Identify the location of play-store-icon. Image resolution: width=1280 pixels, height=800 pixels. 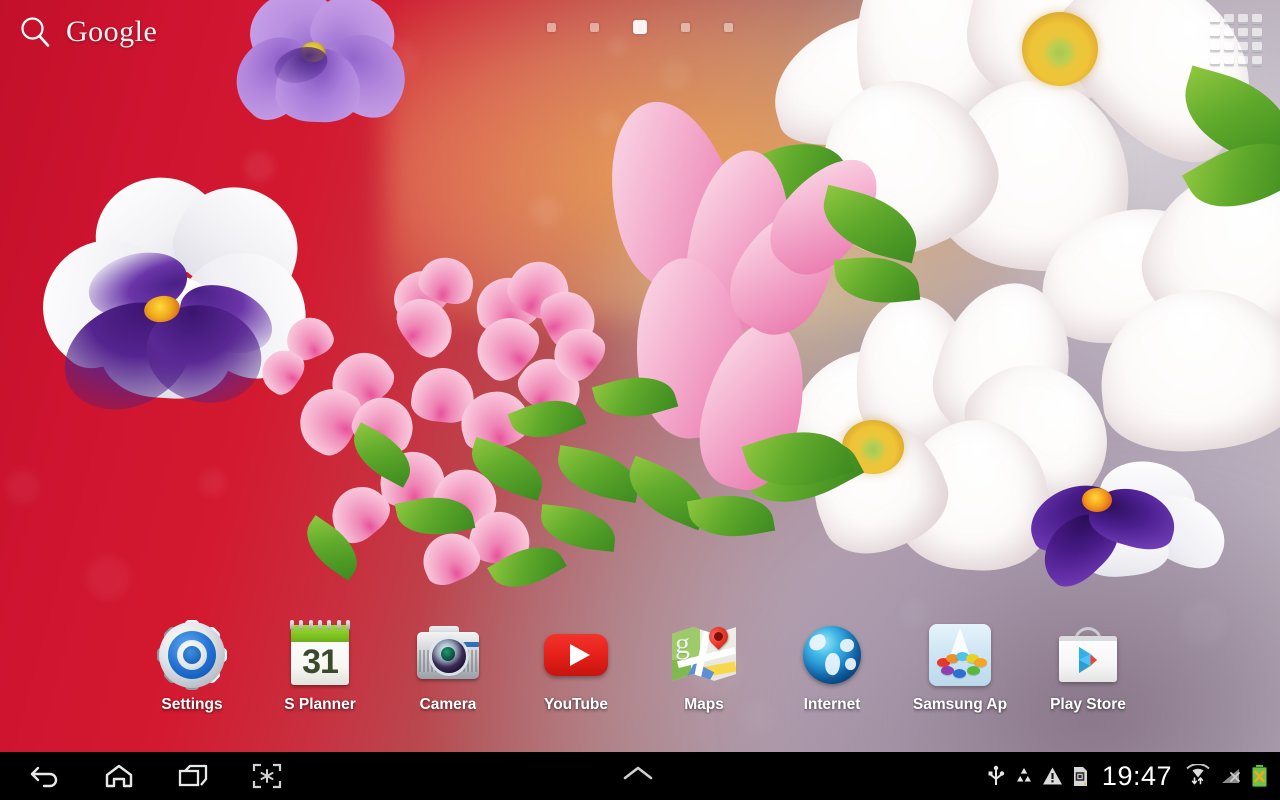
(1088, 655).